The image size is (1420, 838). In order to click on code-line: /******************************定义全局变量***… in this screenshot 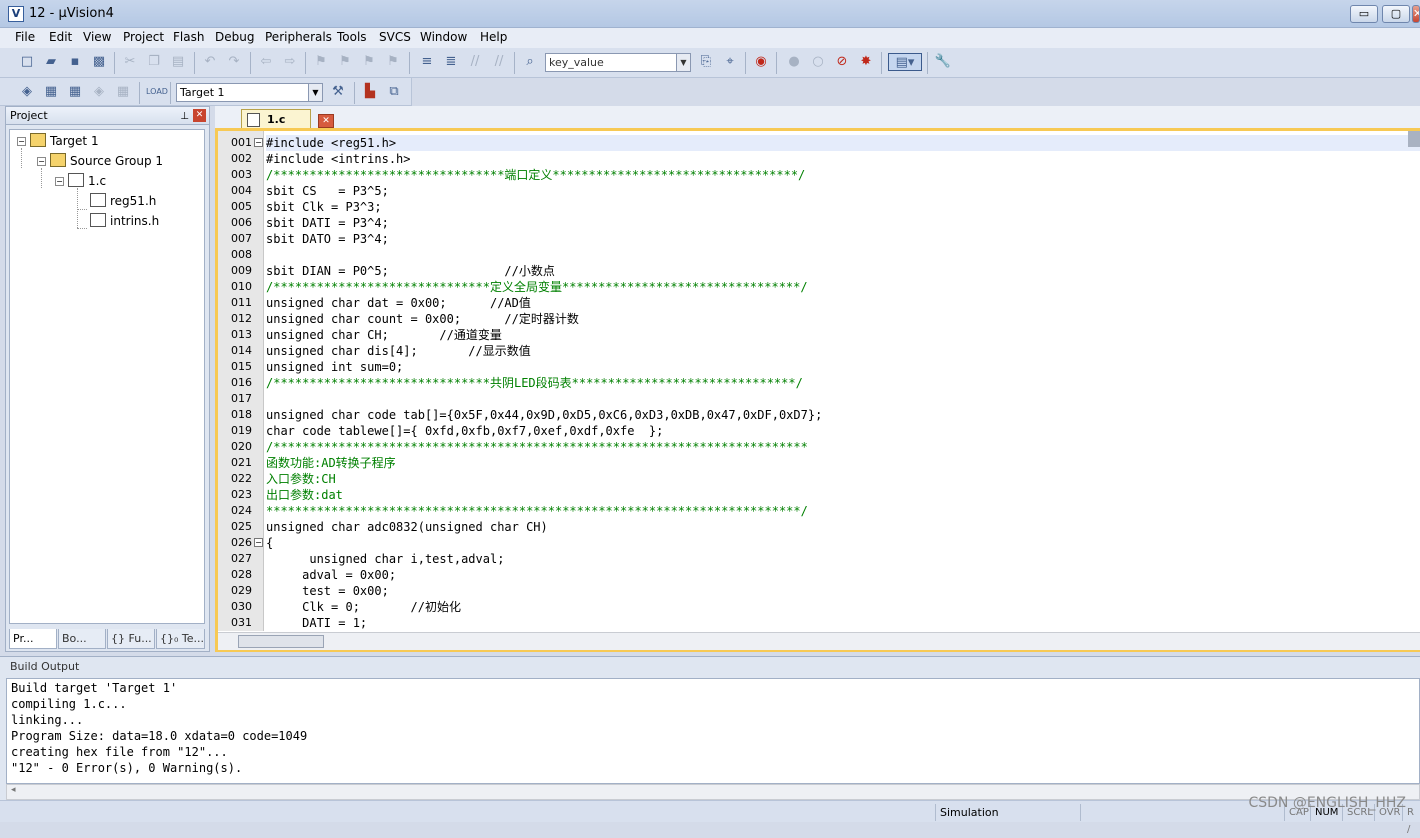, I will do `click(537, 287)`.